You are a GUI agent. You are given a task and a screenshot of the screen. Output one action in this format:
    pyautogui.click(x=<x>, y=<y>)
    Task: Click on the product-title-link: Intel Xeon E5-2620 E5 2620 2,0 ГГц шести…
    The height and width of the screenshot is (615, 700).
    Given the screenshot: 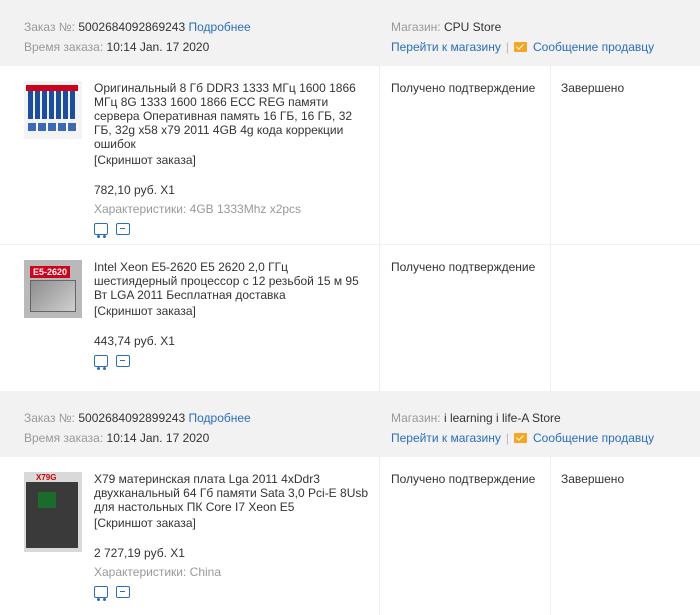 What is the action you would take?
    pyautogui.click(x=232, y=281)
    